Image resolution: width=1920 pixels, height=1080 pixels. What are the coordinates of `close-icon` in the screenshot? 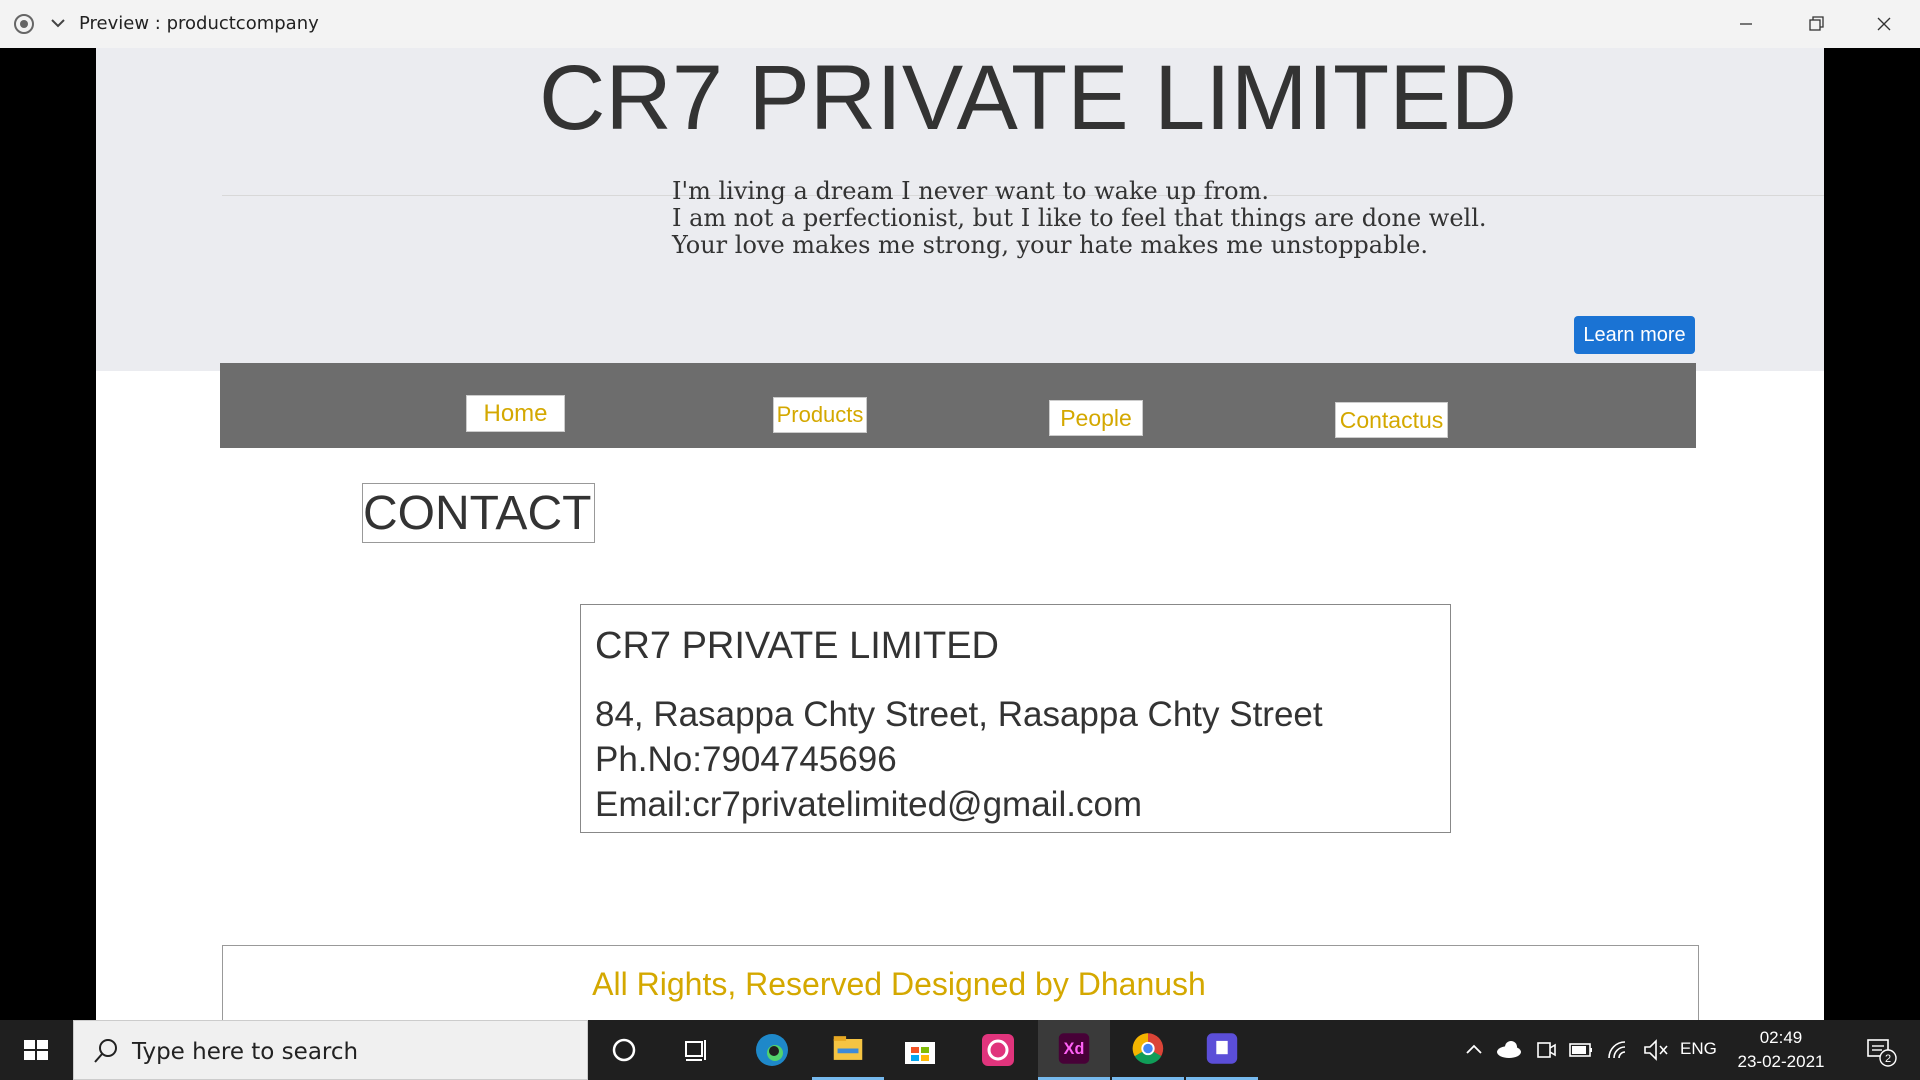 It's located at (1884, 24).